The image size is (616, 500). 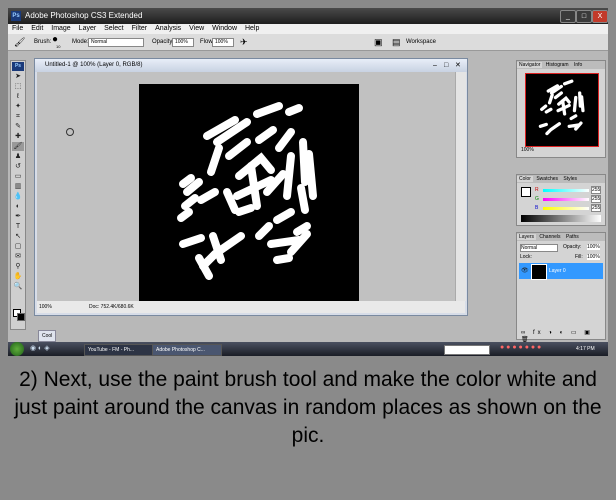 I want to click on opacity-label: Opacity:, so click(x=163, y=42).